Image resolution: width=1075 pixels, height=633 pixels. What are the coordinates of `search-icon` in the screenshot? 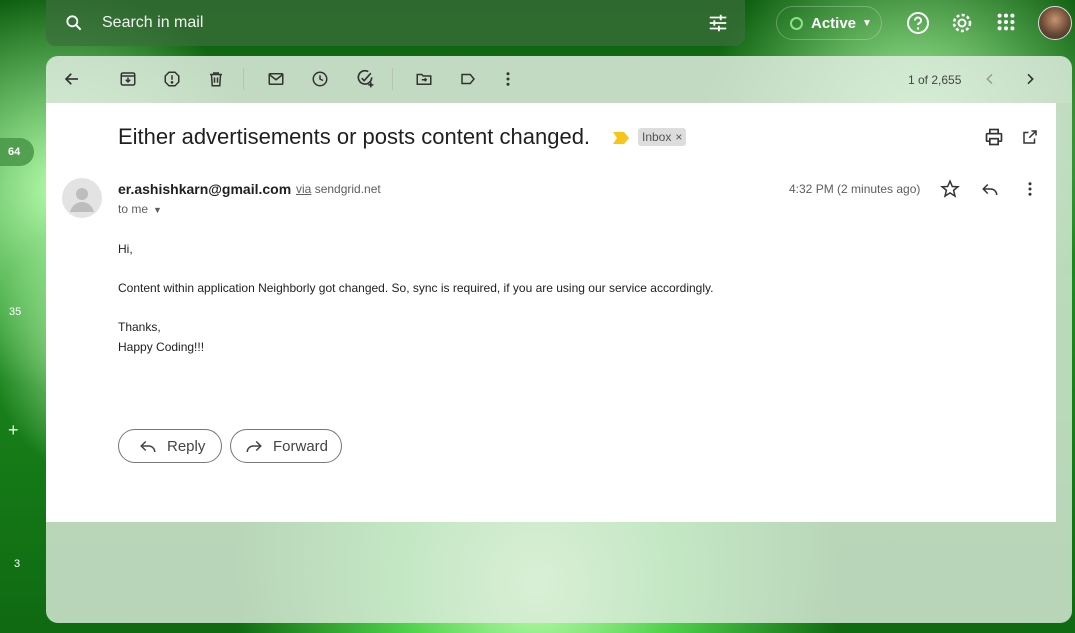 It's located at (74, 23).